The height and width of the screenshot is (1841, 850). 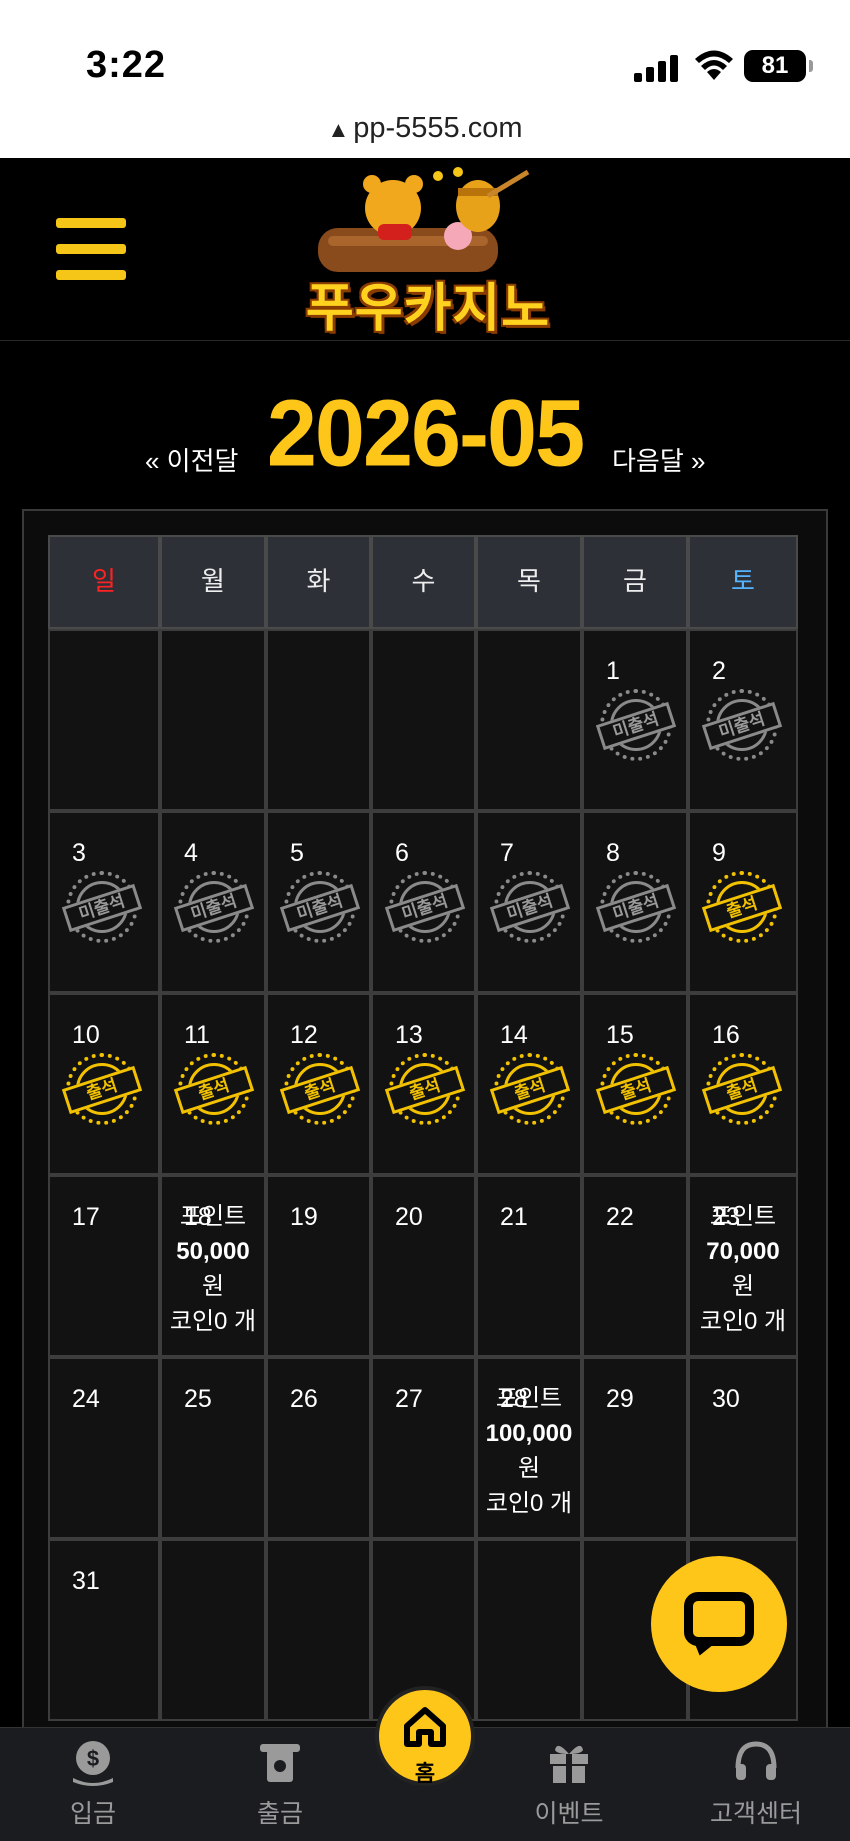 I want to click on nav-support-label: 고객센터, so click(x=755, y=1814).